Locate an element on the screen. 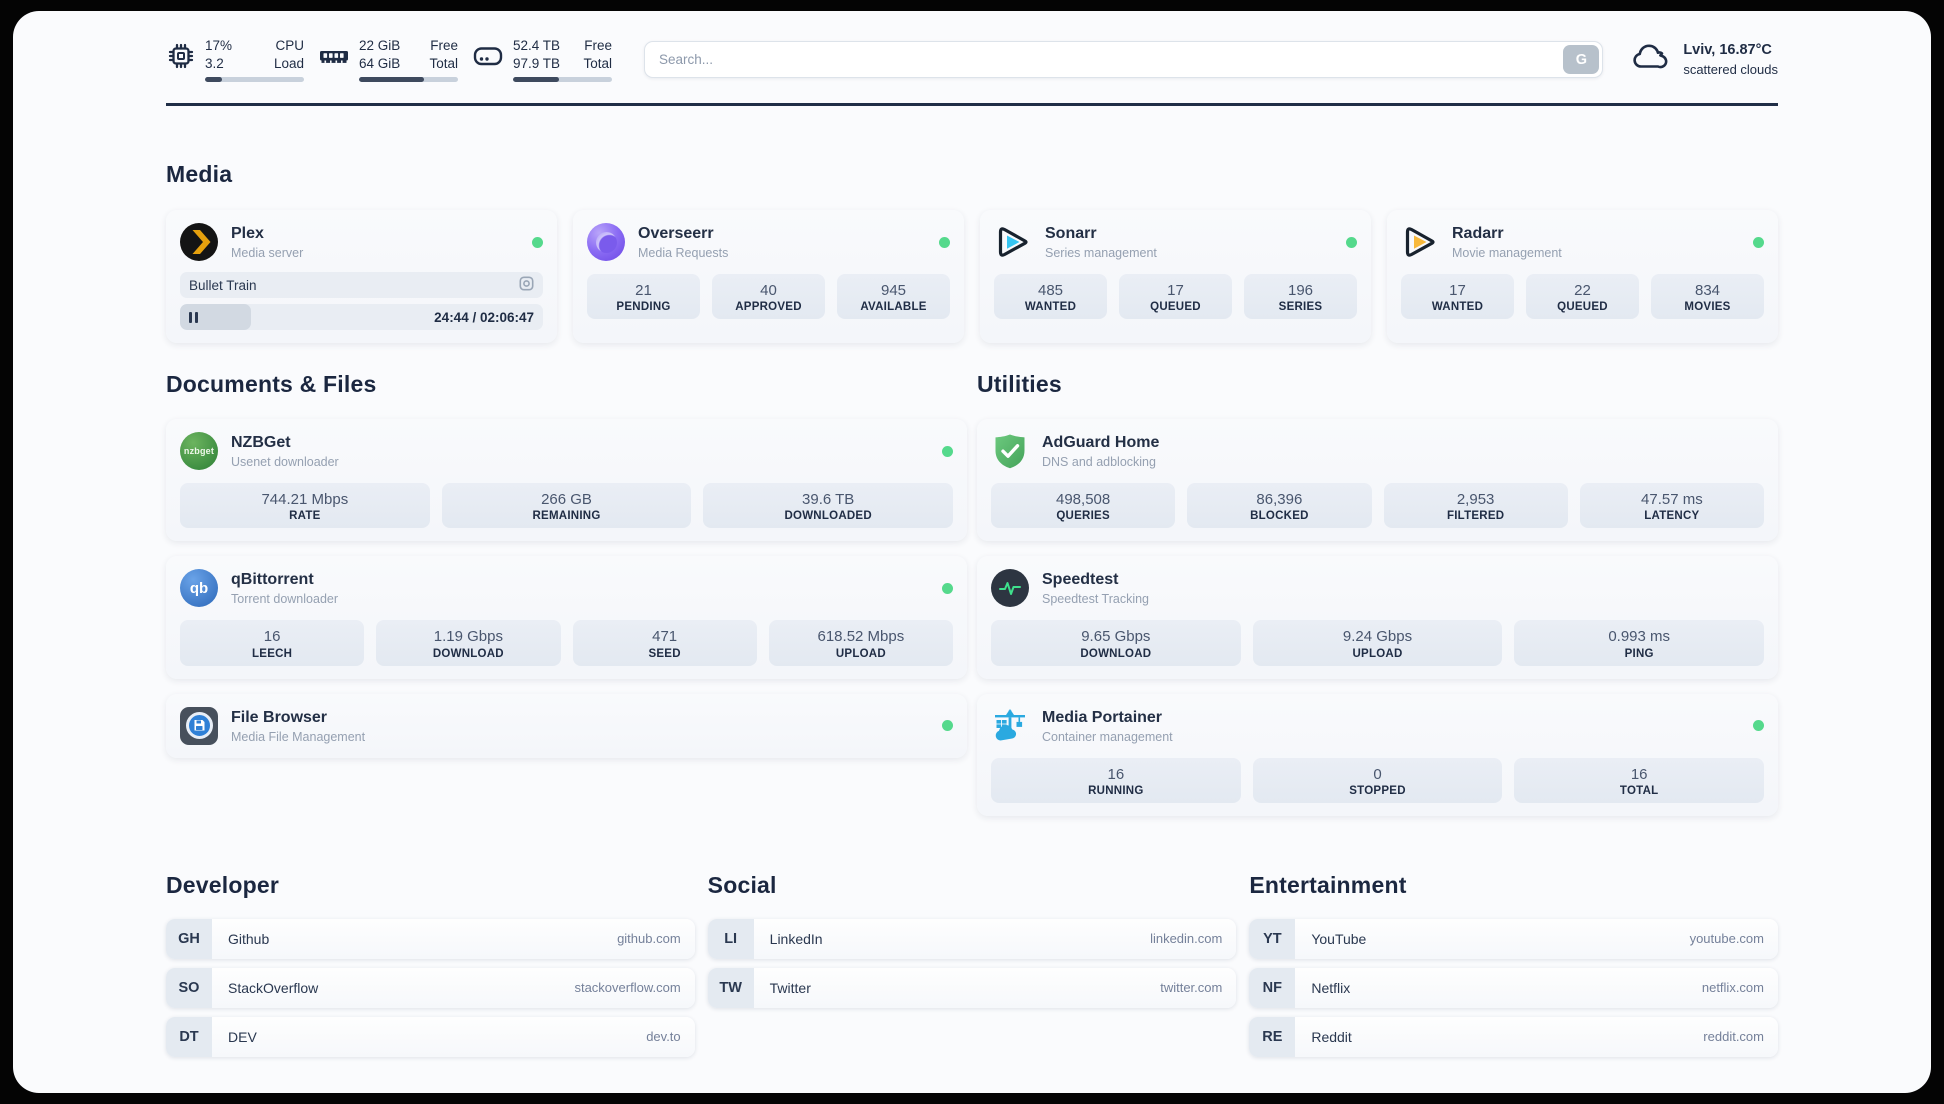 This screenshot has width=1944, height=1104. link-row-dev: DT DEV dev.to is located at coordinates (430, 1036).